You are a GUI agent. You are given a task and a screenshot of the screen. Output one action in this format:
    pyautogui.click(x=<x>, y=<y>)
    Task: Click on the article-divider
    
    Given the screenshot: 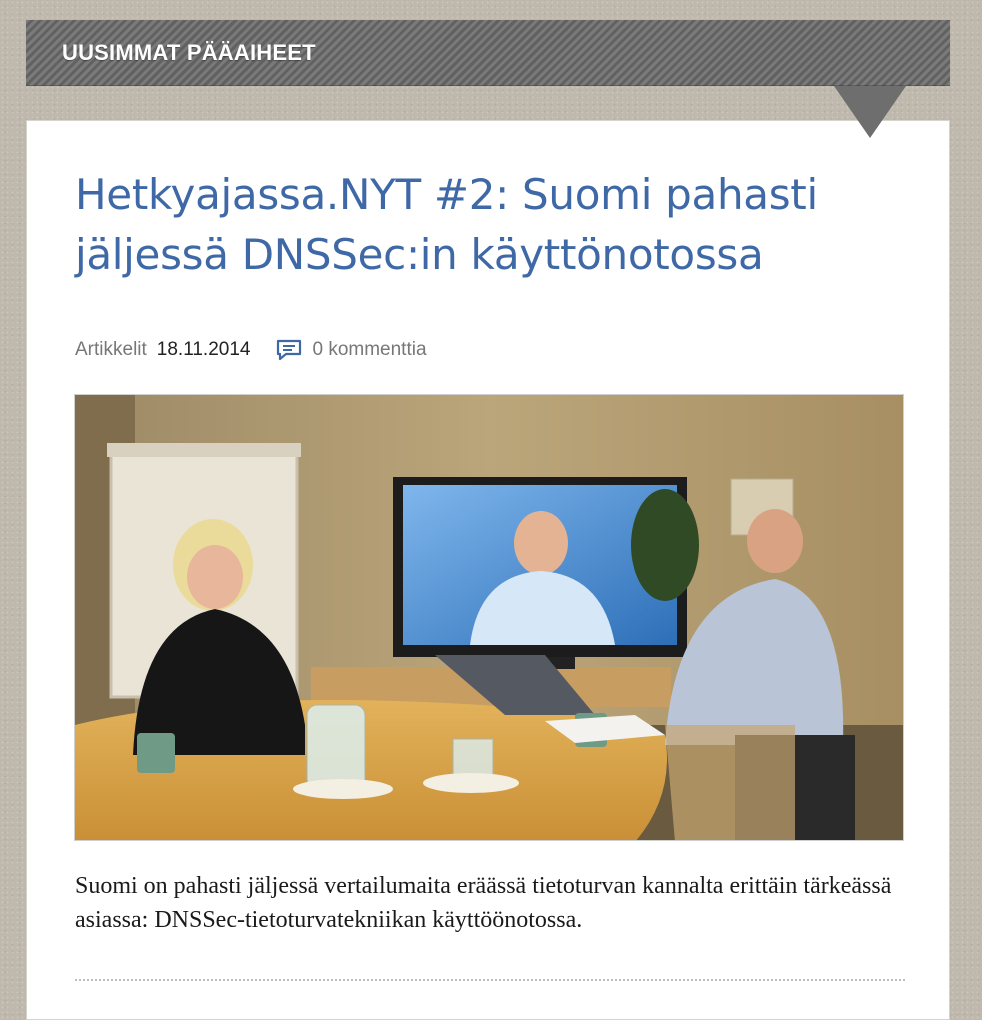 What is the action you would take?
    pyautogui.click(x=490, y=980)
    